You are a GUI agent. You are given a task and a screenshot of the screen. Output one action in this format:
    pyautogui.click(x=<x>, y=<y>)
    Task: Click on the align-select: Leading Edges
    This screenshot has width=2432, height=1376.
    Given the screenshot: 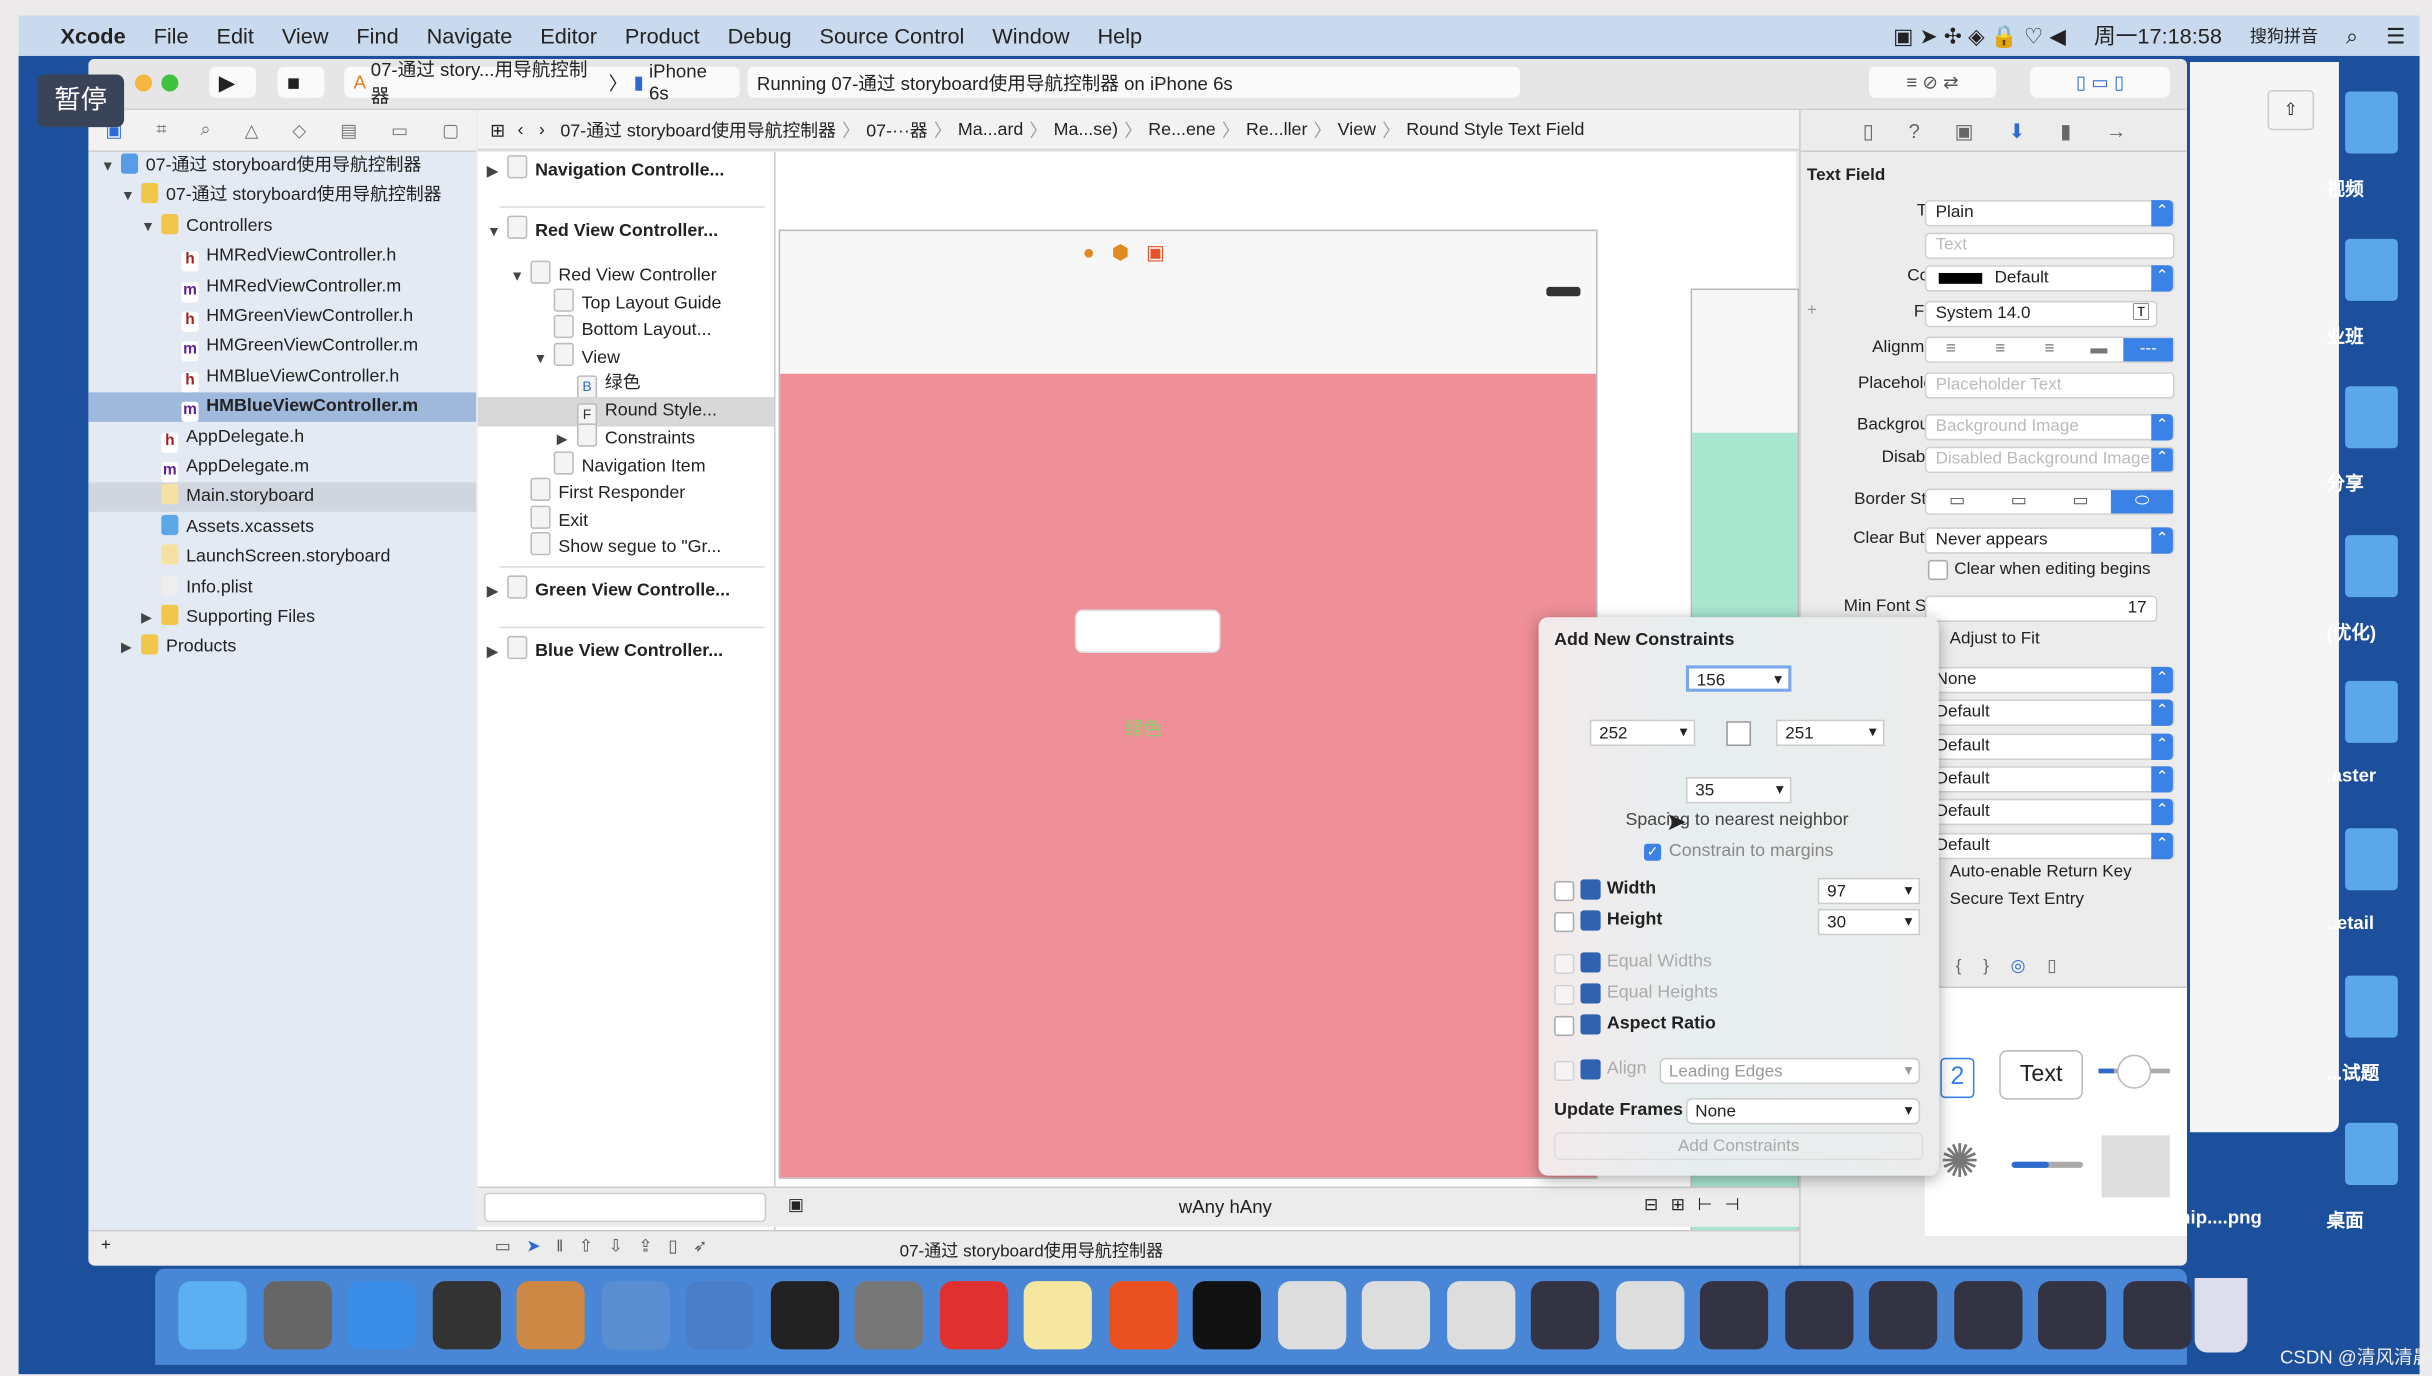 What is the action you would take?
    pyautogui.click(x=1790, y=1071)
    